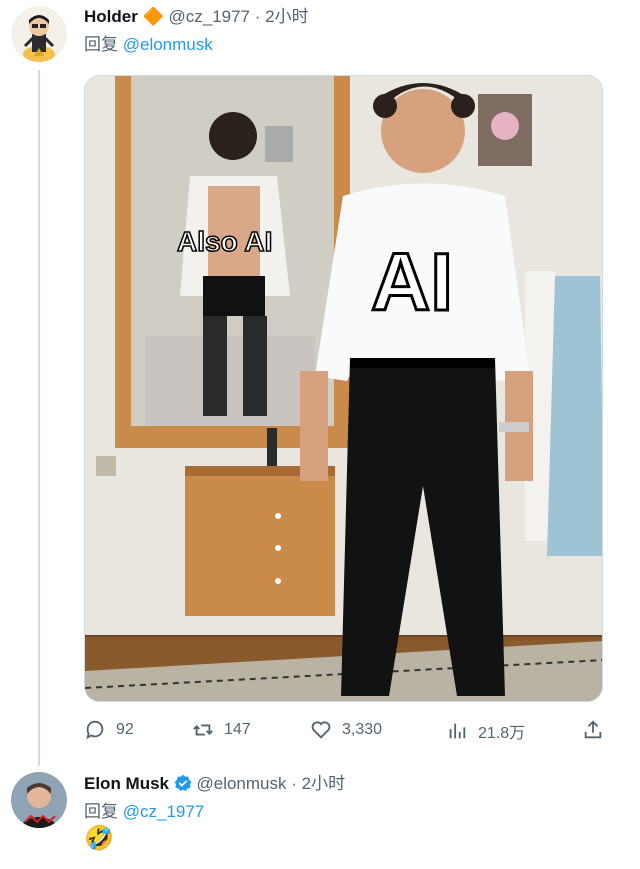  I want to click on like-count: 3,330, so click(362, 729).